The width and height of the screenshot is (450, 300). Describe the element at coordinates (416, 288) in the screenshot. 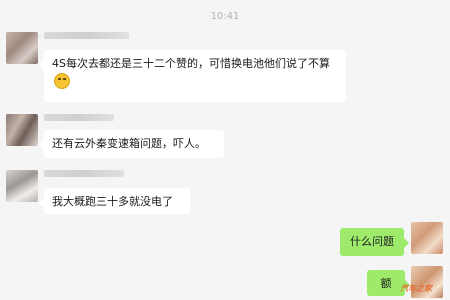

I see `site-watermark-logo: 汽车之家` at that location.